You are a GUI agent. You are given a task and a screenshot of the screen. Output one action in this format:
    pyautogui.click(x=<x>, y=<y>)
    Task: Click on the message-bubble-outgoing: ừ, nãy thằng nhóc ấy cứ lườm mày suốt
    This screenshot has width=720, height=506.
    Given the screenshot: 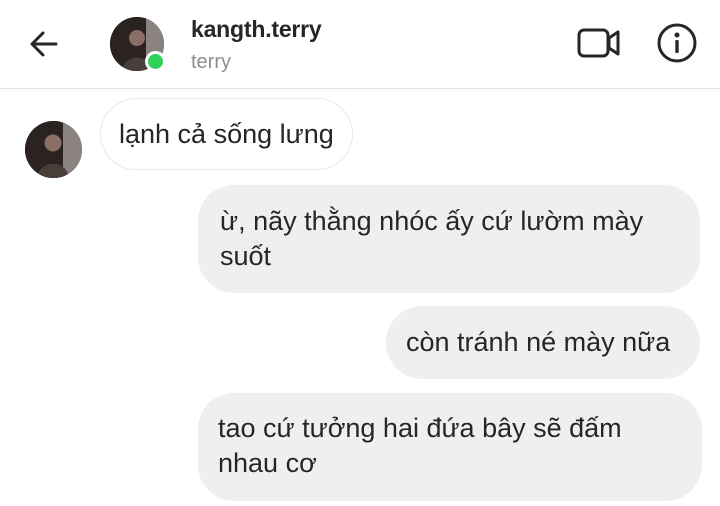 What is the action you would take?
    pyautogui.click(x=449, y=239)
    